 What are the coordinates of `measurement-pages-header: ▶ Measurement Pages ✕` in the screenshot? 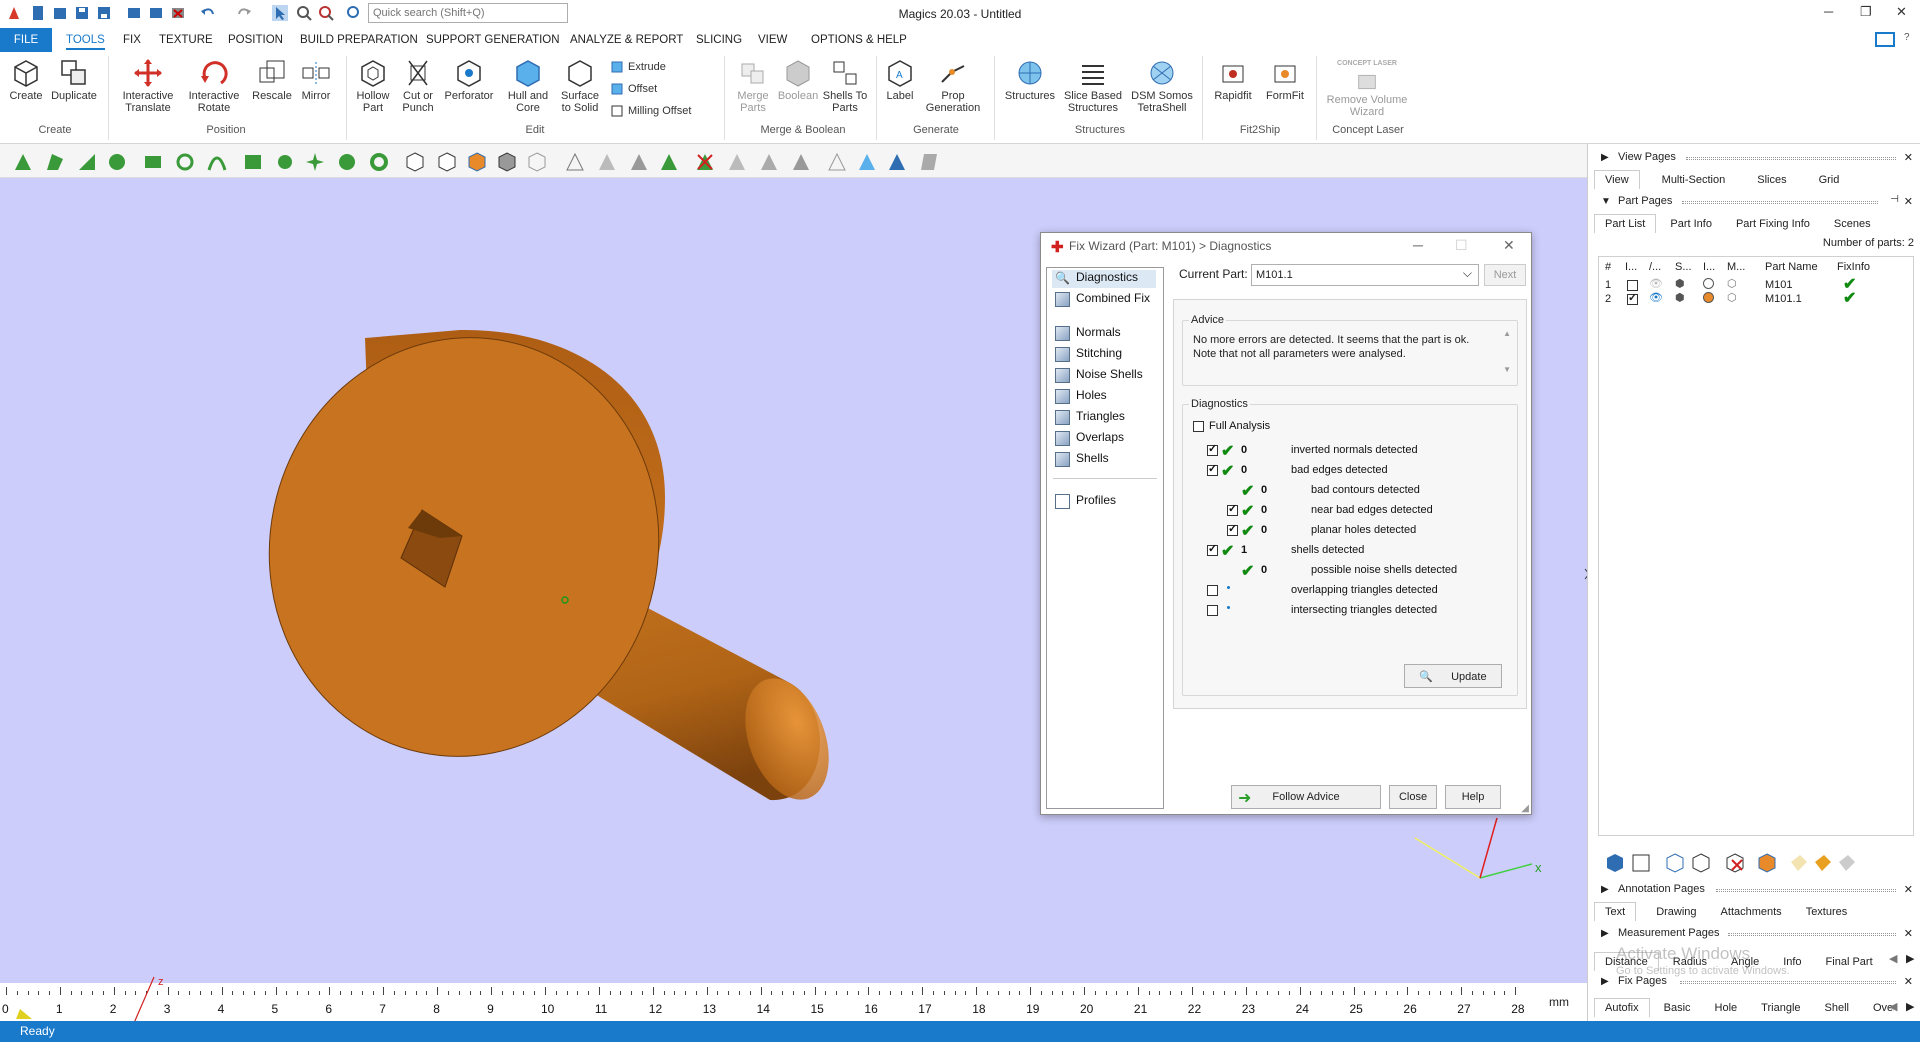 It's located at (1754, 934).